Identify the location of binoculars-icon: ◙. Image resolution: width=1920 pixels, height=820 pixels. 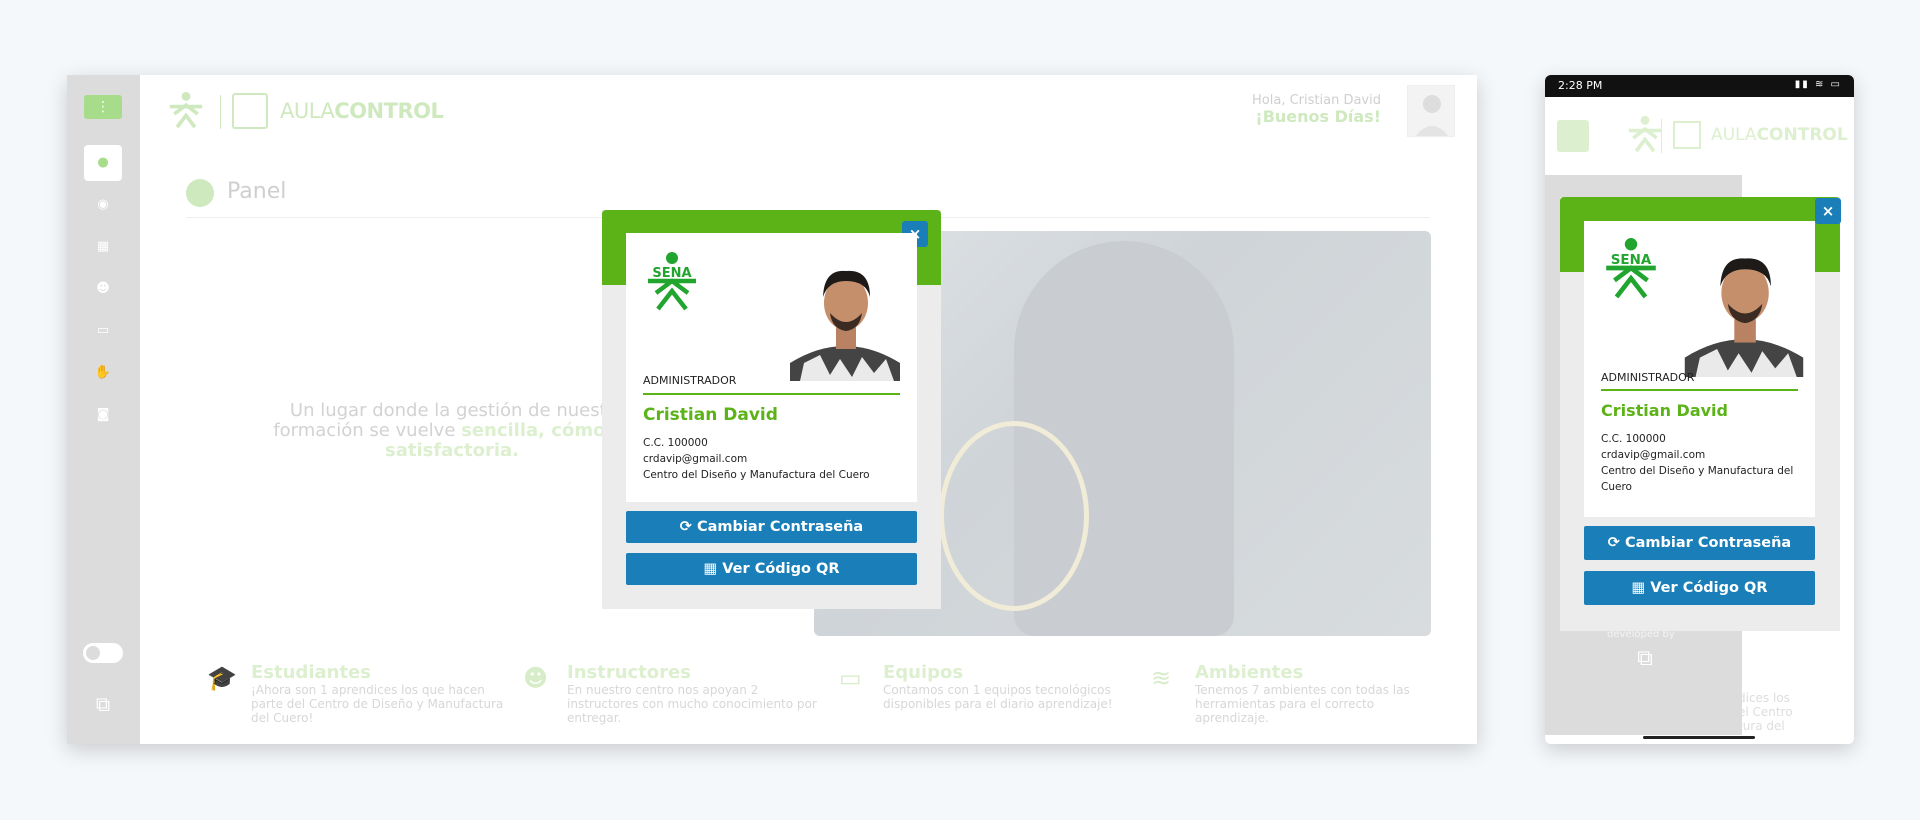
(103, 415).